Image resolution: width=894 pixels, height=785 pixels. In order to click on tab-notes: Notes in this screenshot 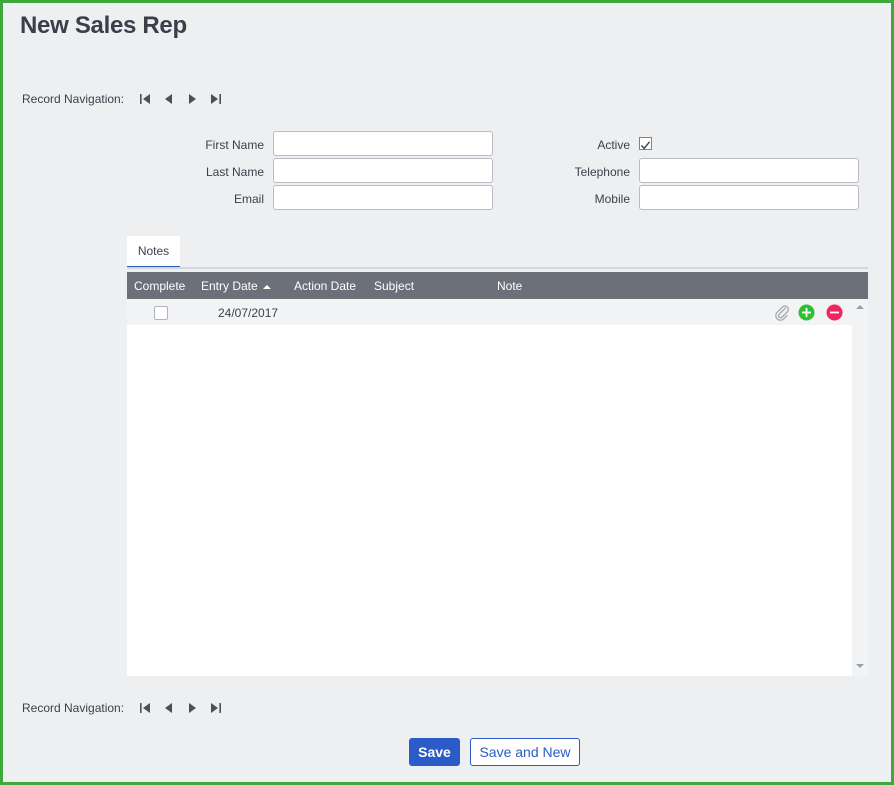, I will do `click(153, 252)`.